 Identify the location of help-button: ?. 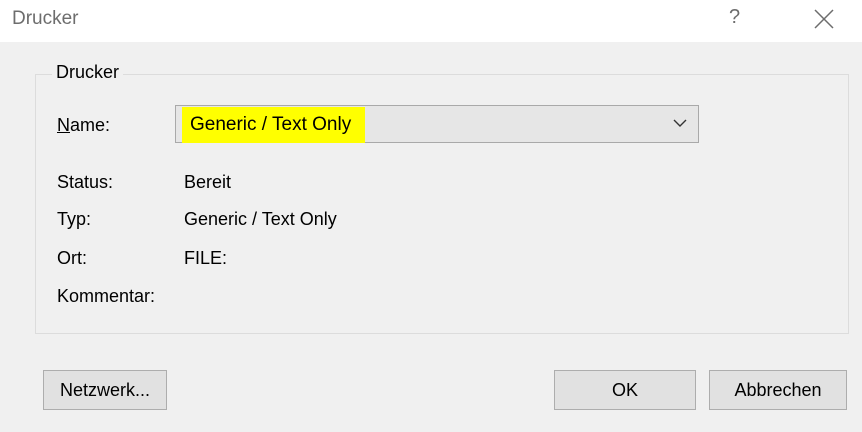
(734, 17).